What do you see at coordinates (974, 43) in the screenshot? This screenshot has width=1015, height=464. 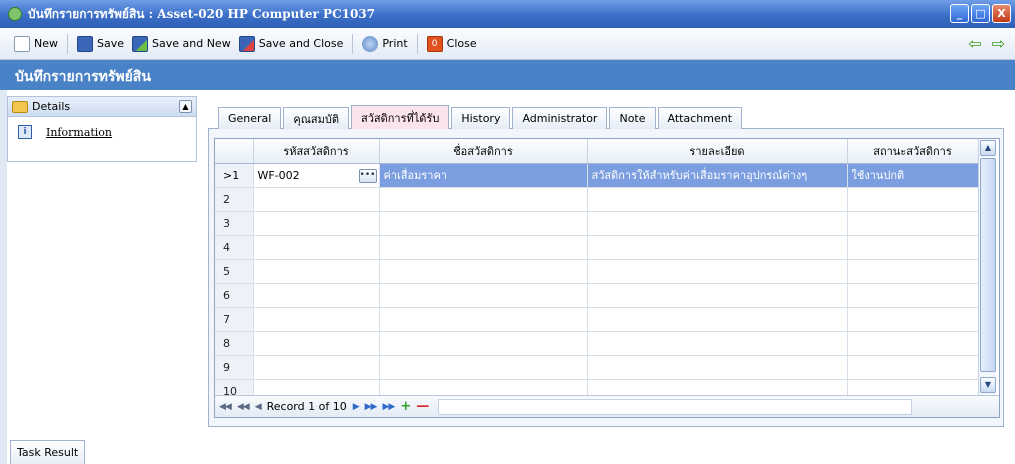 I see `back-arrow-icon: ⇦` at bounding box center [974, 43].